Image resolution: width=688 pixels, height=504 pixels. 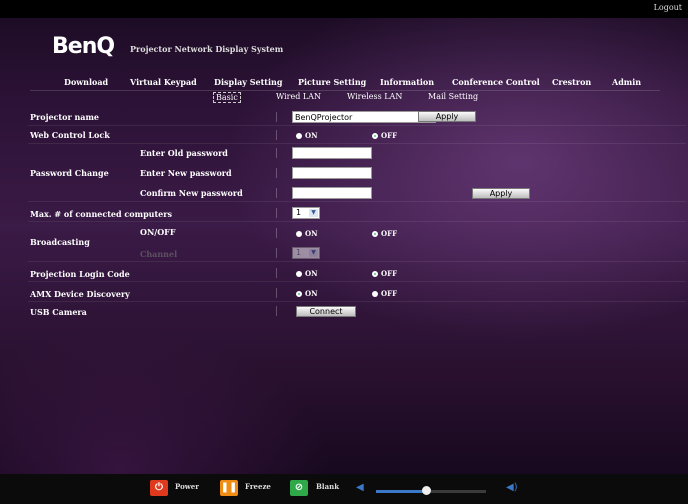 I want to click on amx-on-radio: ON, so click(x=307, y=293).